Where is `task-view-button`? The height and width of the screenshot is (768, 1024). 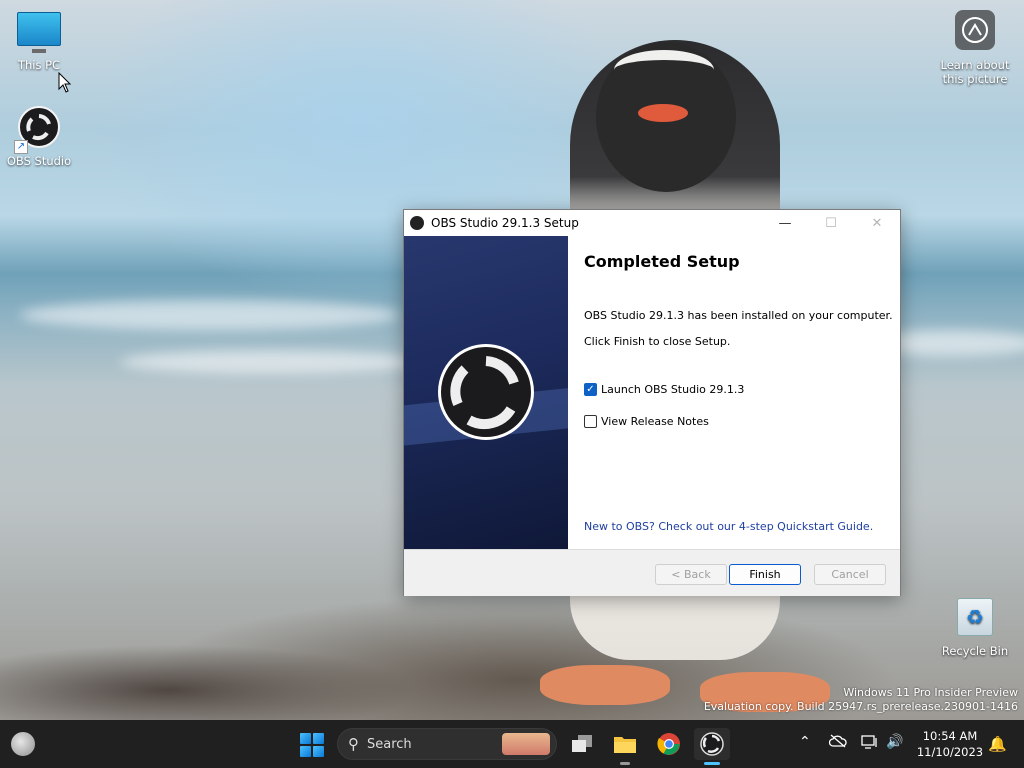
task-view-button is located at coordinates (582, 744).